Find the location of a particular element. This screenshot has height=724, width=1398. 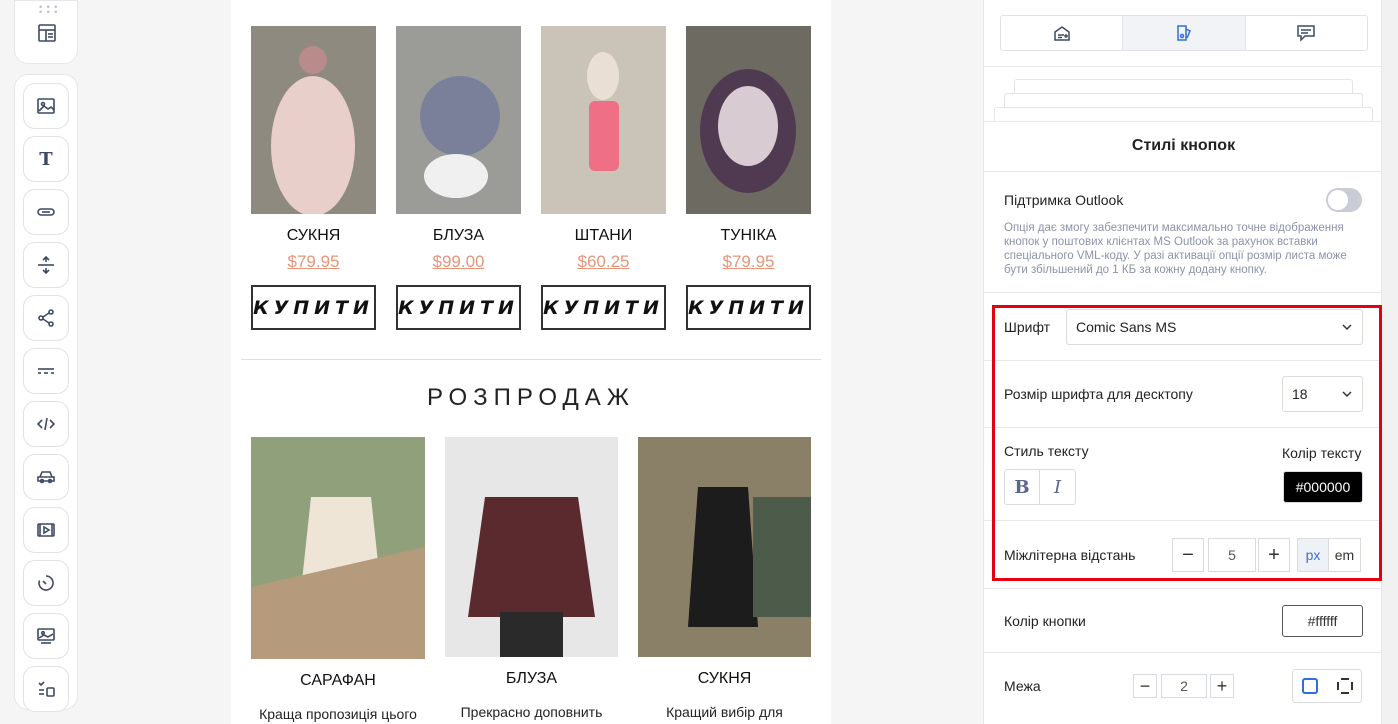

amp-icon is located at coordinates (46, 689).